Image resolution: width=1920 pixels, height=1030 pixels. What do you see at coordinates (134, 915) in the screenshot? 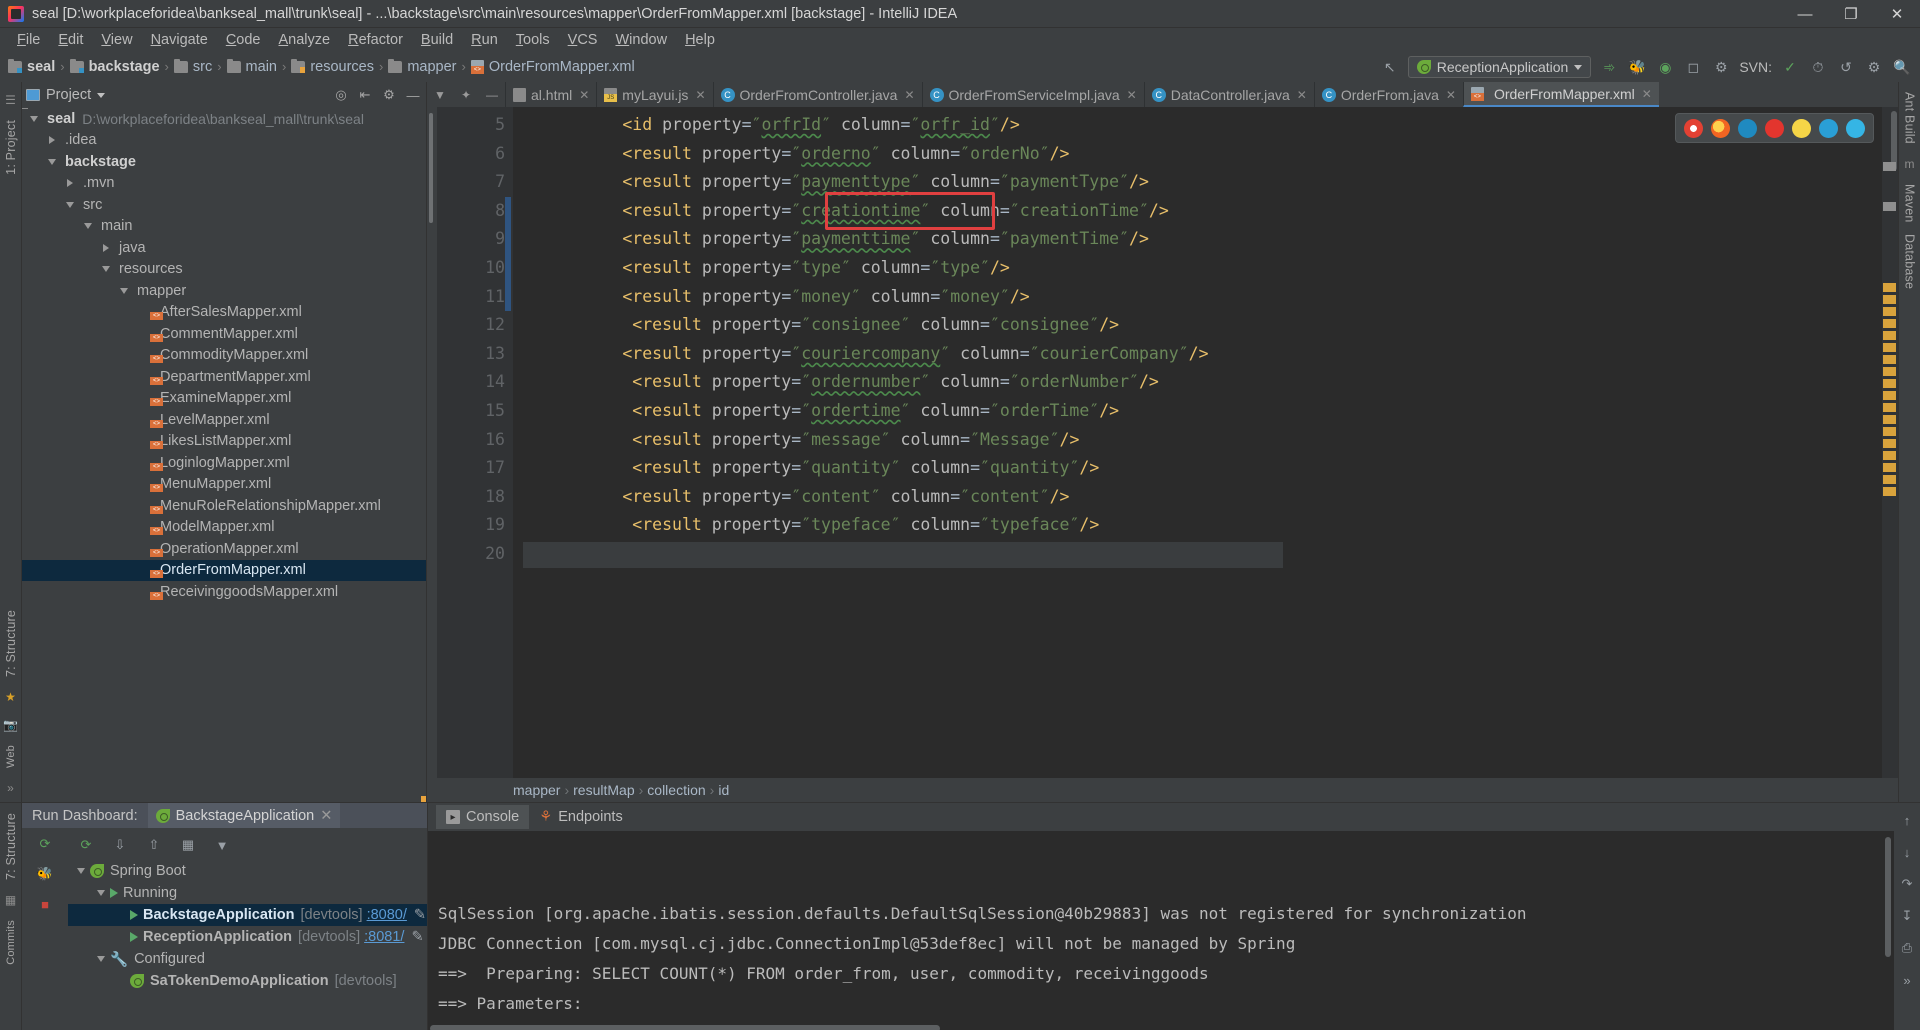
I see `play-icon` at bounding box center [134, 915].